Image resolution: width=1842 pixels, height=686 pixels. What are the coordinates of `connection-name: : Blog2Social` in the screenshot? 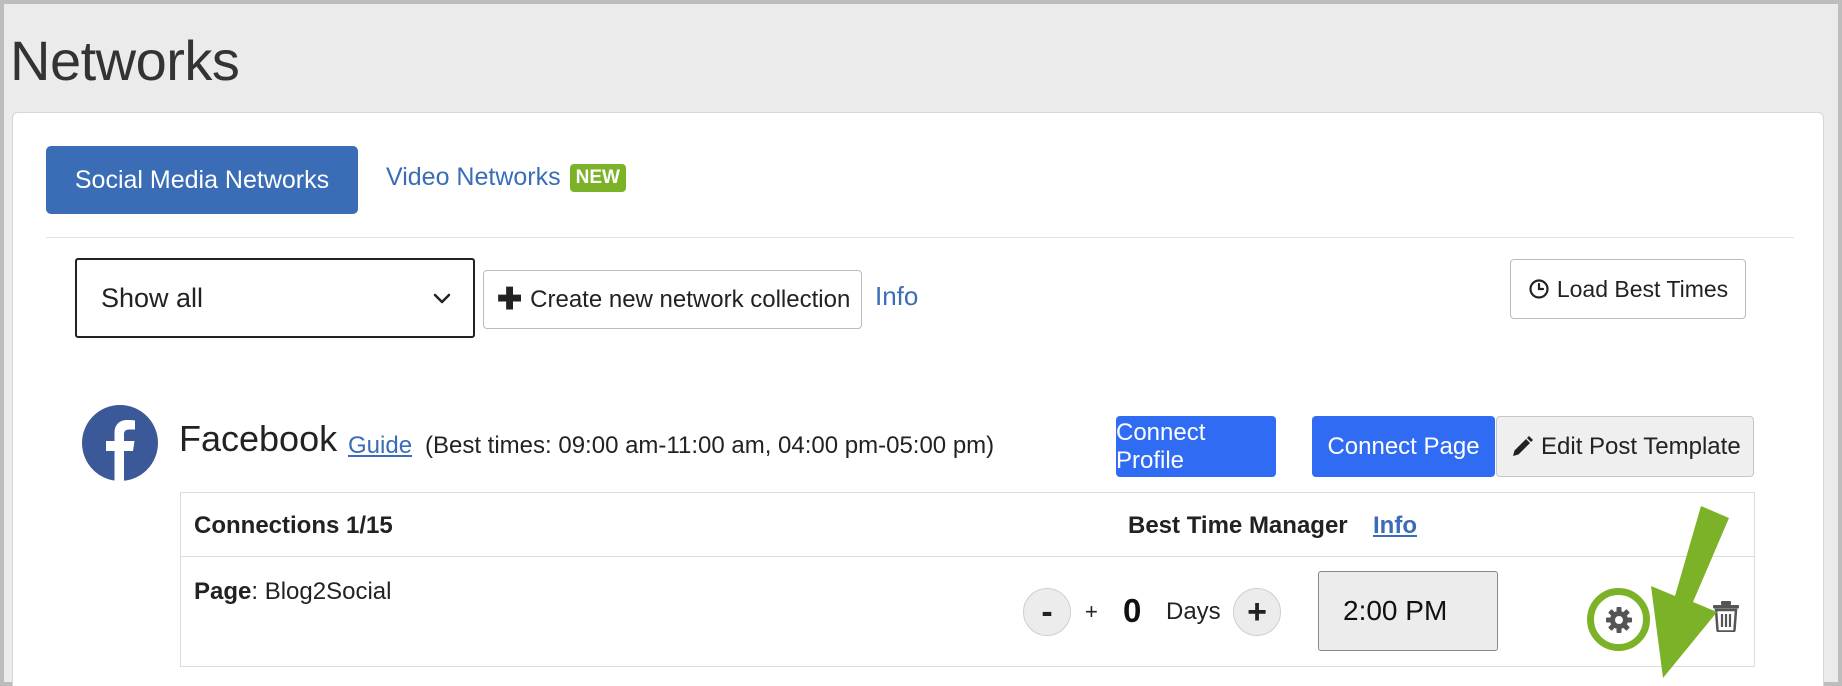 It's located at (321, 591).